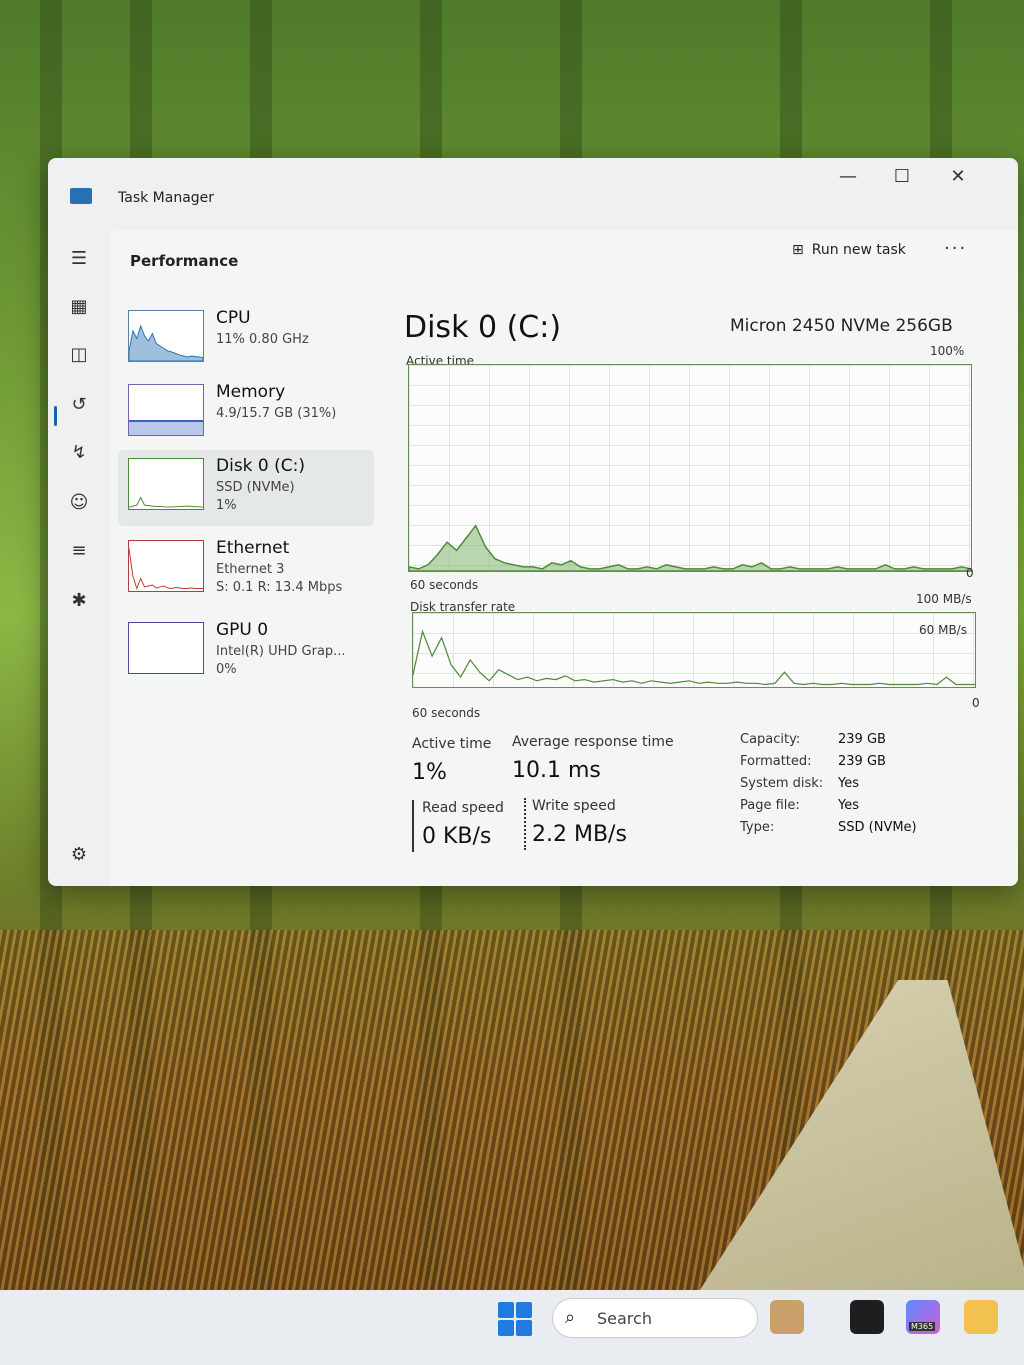 The image size is (1024, 1365). I want to click on window-title: Task Manager, so click(166, 198).